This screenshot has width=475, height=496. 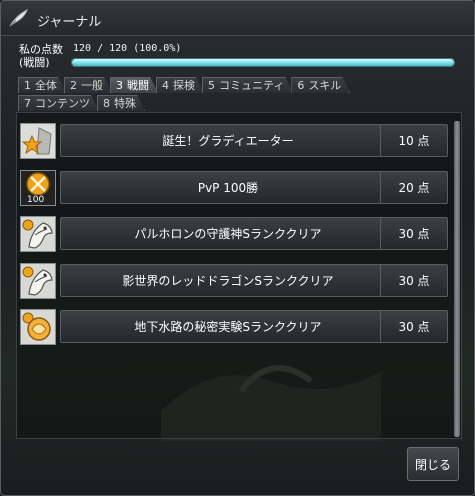 I want to click on tab-number: 5, so click(x=211, y=85).